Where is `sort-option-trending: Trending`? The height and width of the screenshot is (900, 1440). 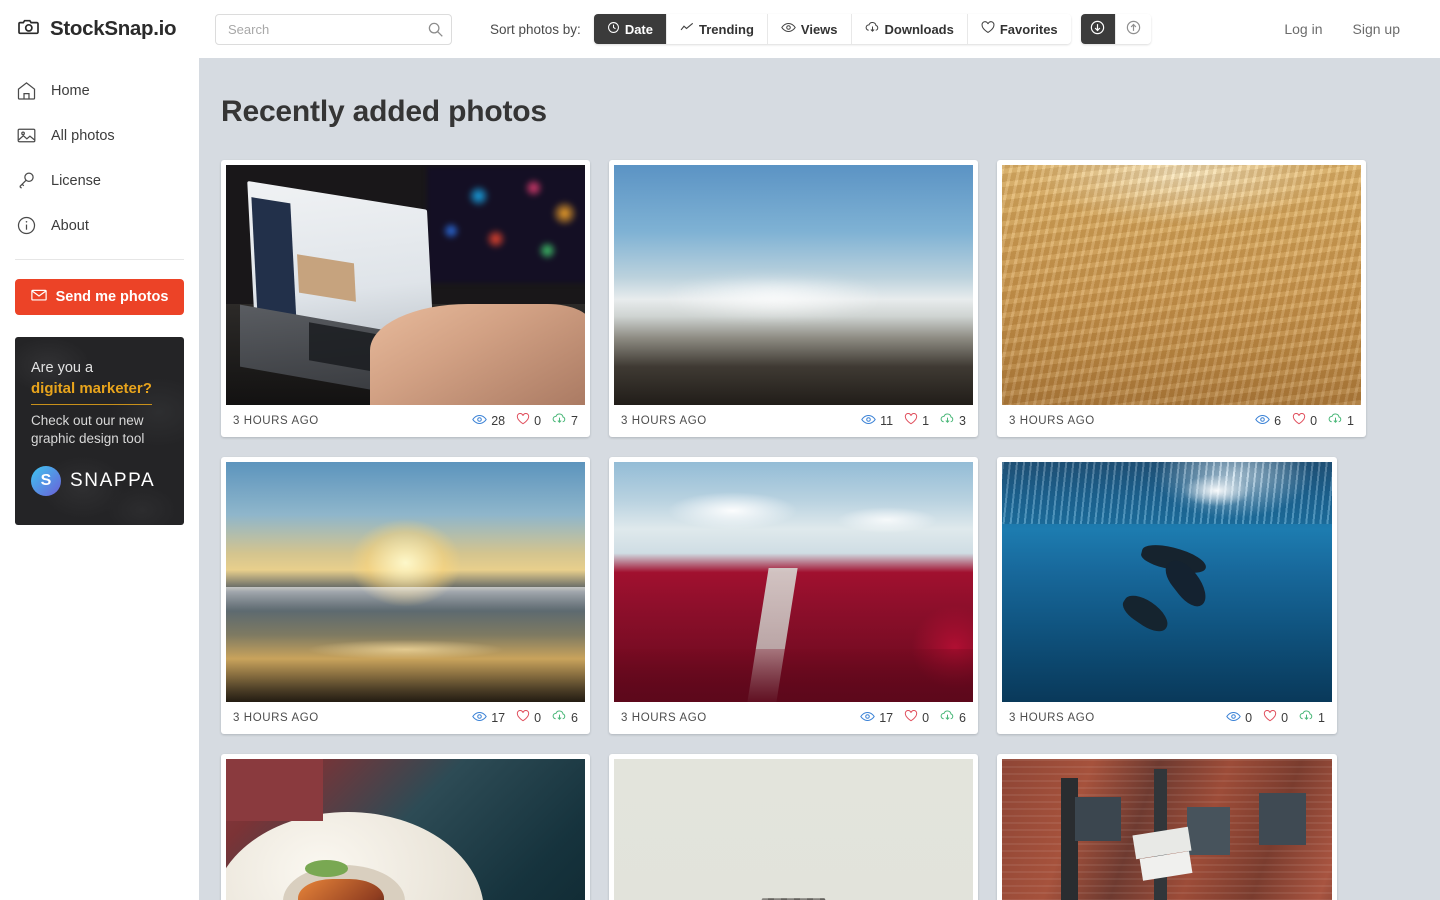
sort-option-trending: Trending is located at coordinates (717, 29).